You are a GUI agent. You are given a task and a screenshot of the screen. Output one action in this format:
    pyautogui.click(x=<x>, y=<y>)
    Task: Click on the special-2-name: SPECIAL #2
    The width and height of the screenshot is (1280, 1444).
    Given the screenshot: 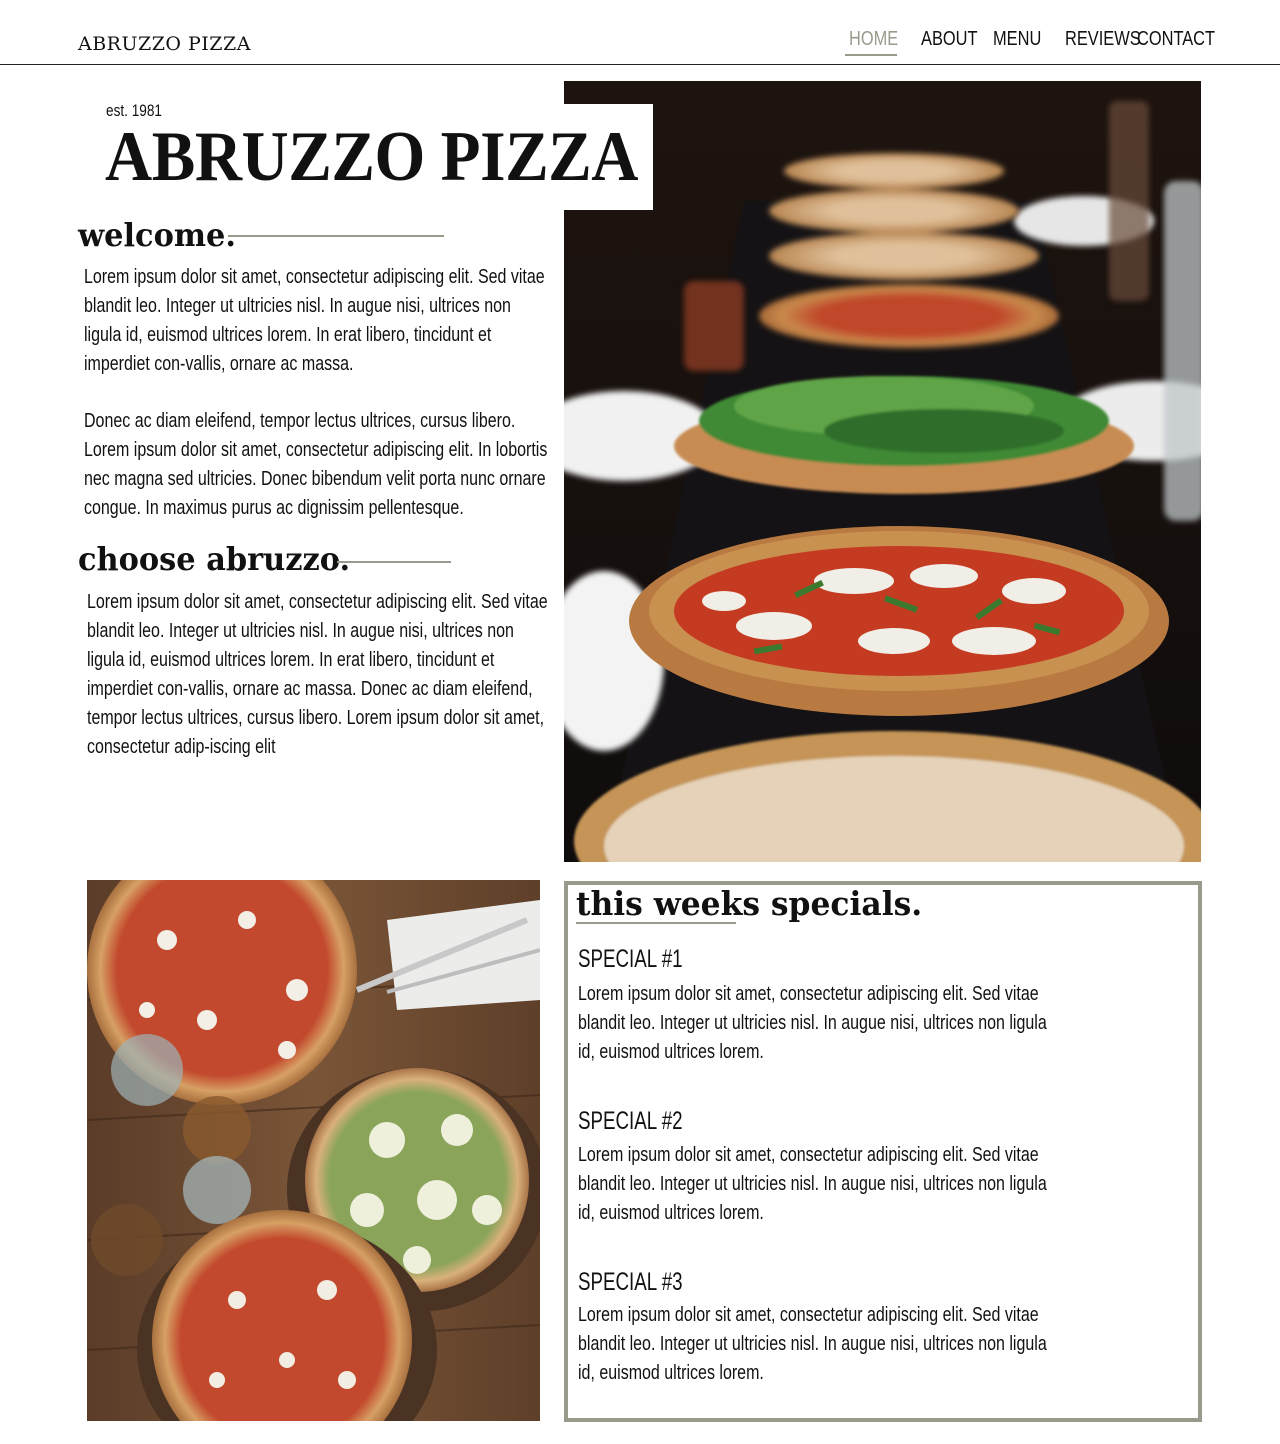 What is the action you would take?
    pyautogui.click(x=630, y=1121)
    